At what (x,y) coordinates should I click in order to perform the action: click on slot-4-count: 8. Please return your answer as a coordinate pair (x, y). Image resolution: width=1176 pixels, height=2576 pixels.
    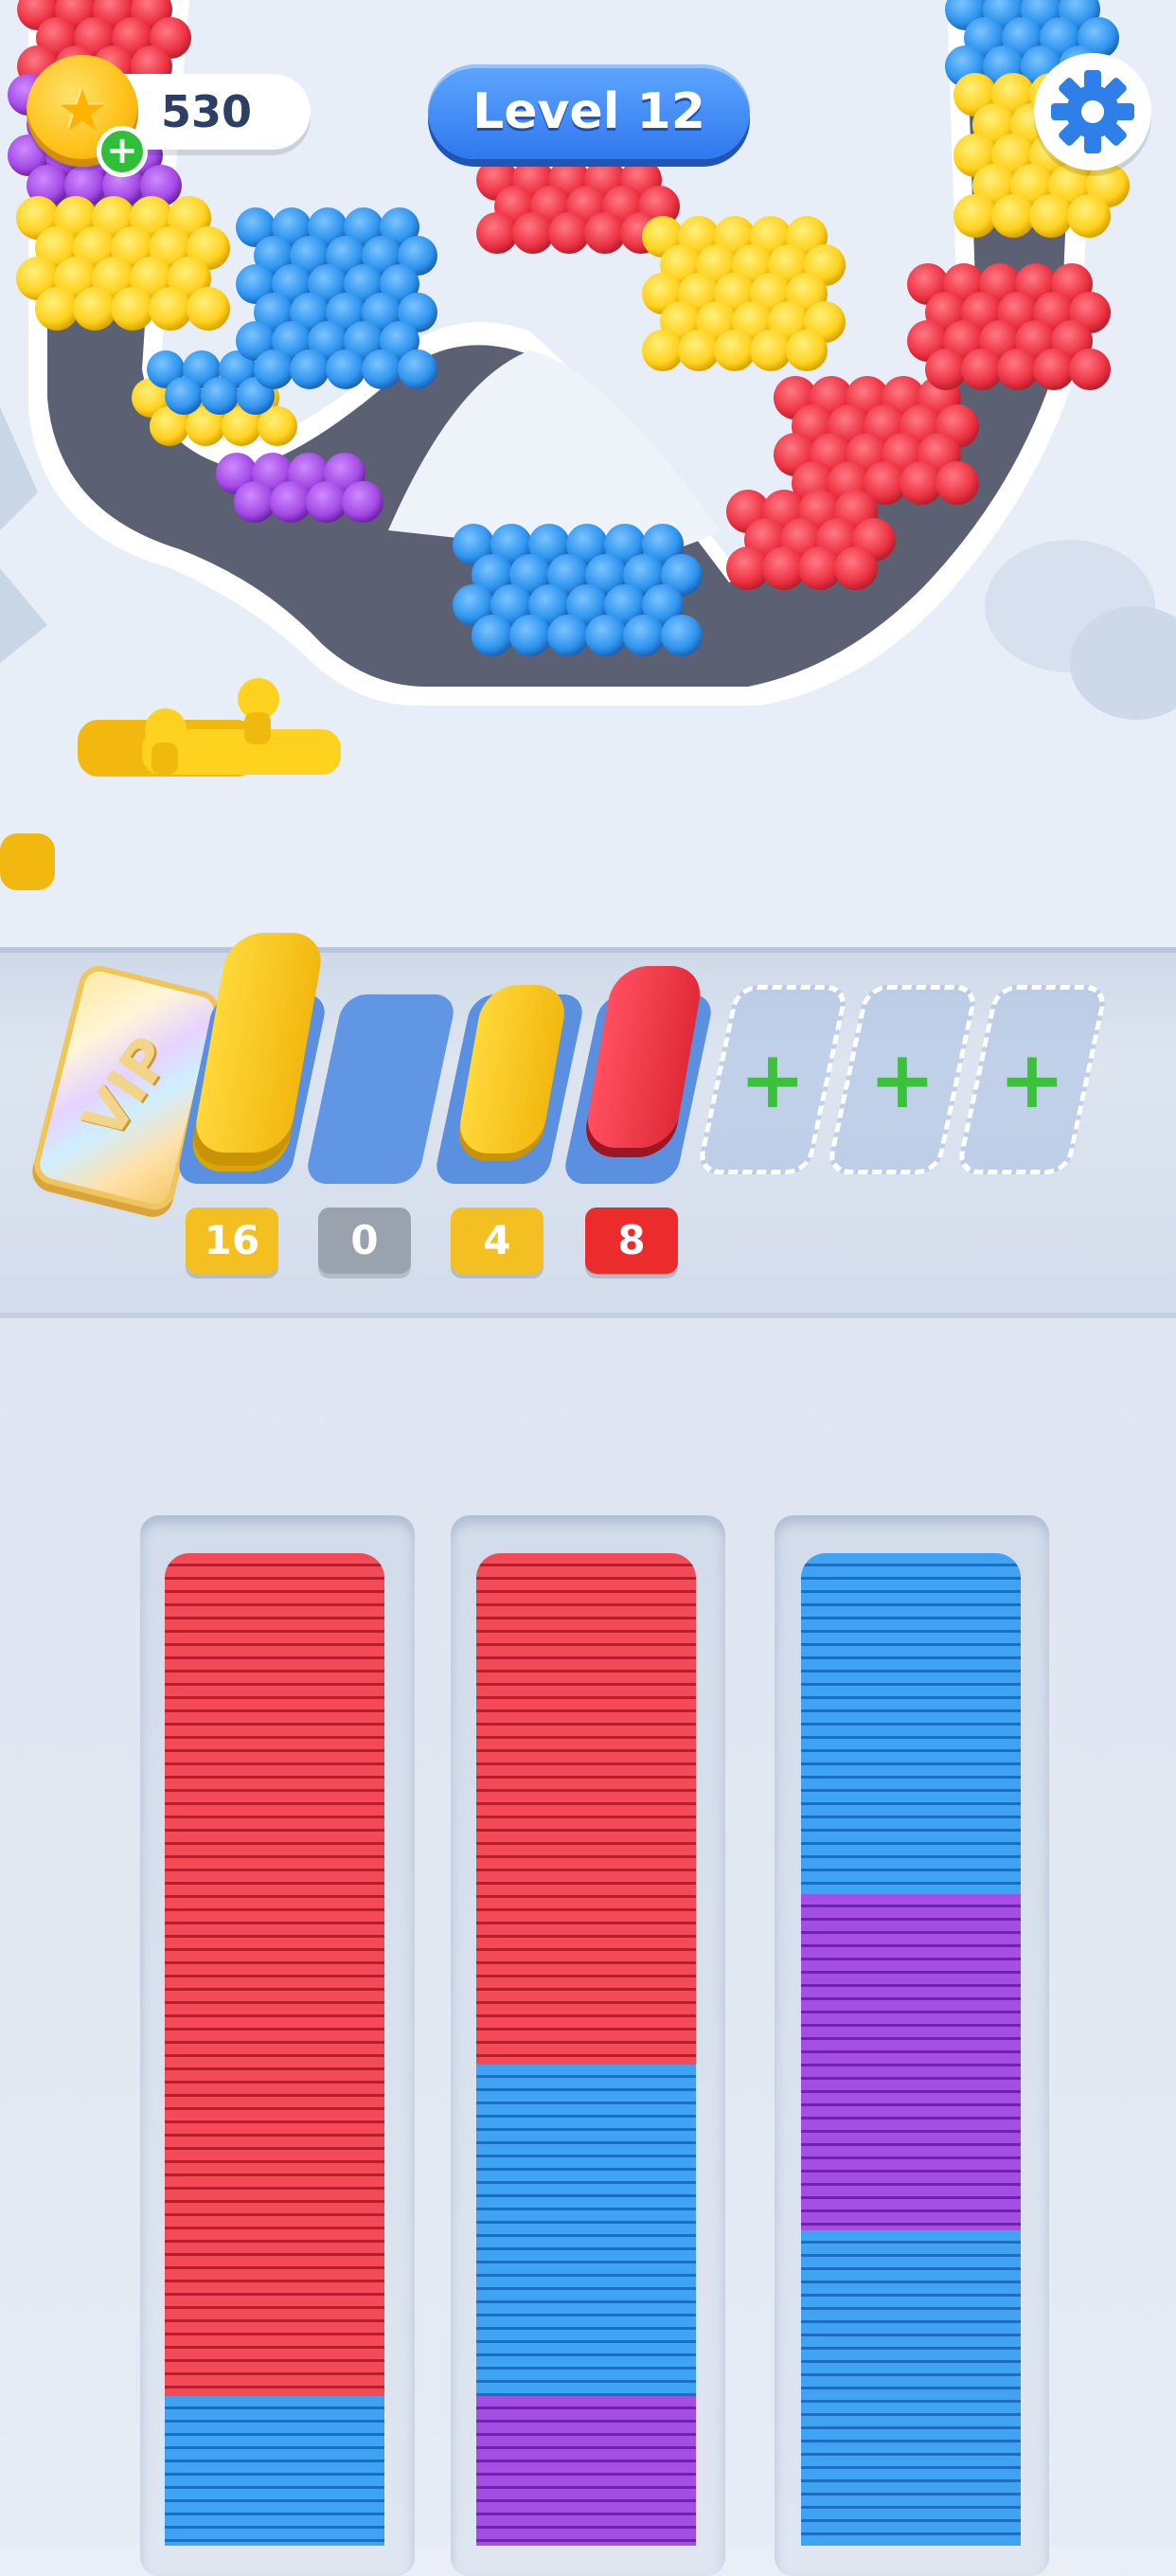
    Looking at the image, I should click on (631, 1241).